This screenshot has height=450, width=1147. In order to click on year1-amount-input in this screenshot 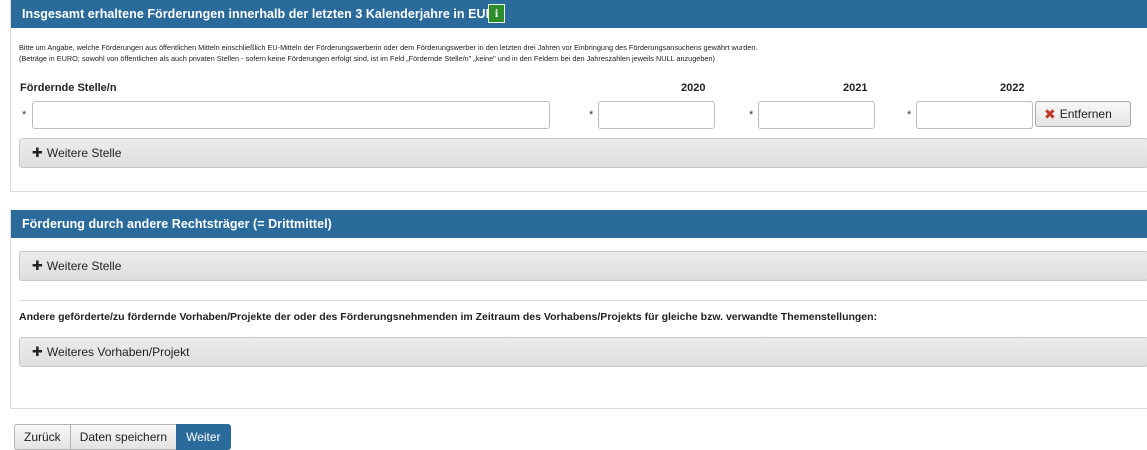, I will do `click(656, 115)`.